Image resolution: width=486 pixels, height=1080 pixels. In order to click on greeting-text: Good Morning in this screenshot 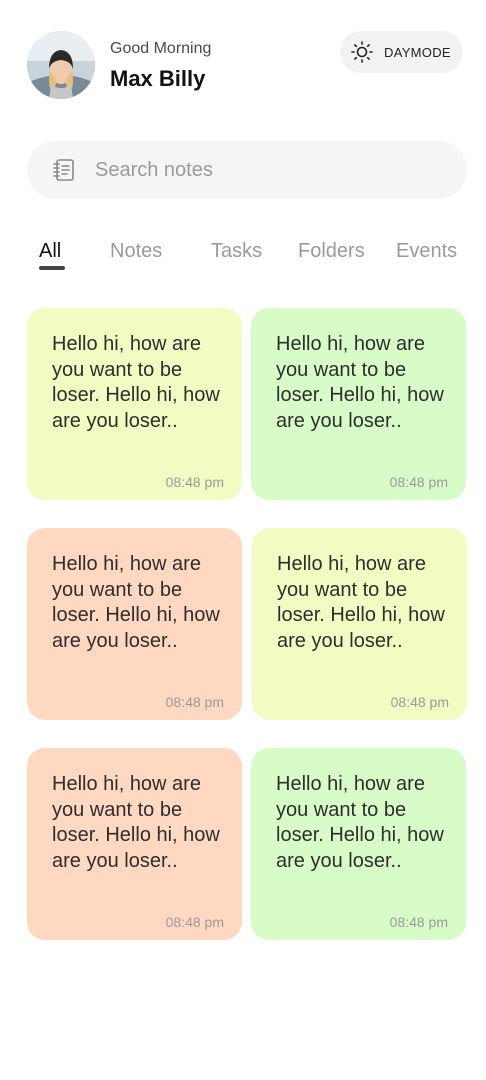, I will do `click(161, 48)`.